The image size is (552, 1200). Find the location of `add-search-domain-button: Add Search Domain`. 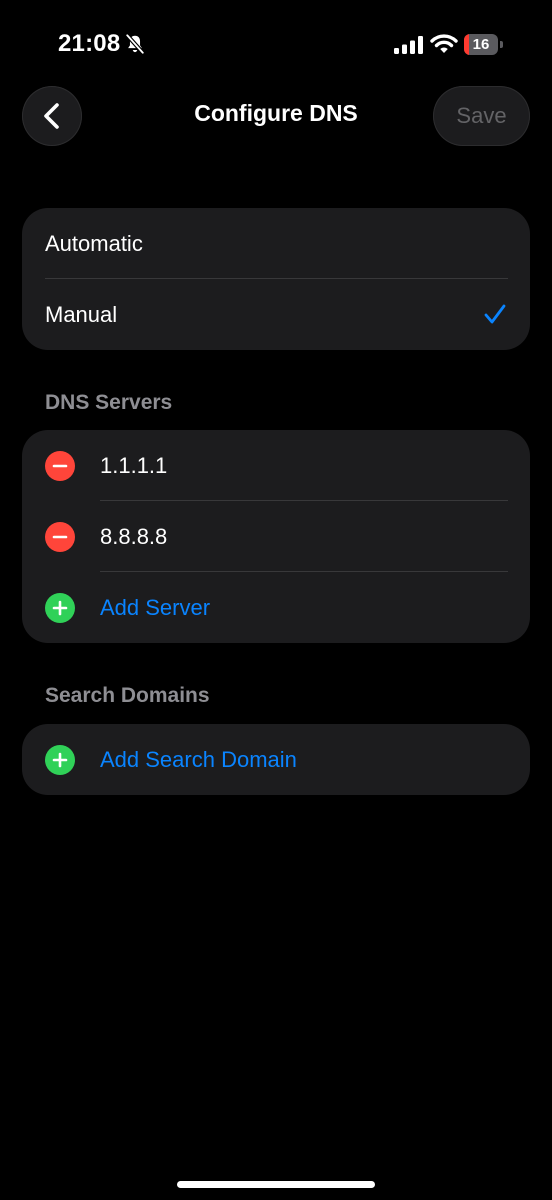

add-search-domain-button: Add Search Domain is located at coordinates (198, 760).